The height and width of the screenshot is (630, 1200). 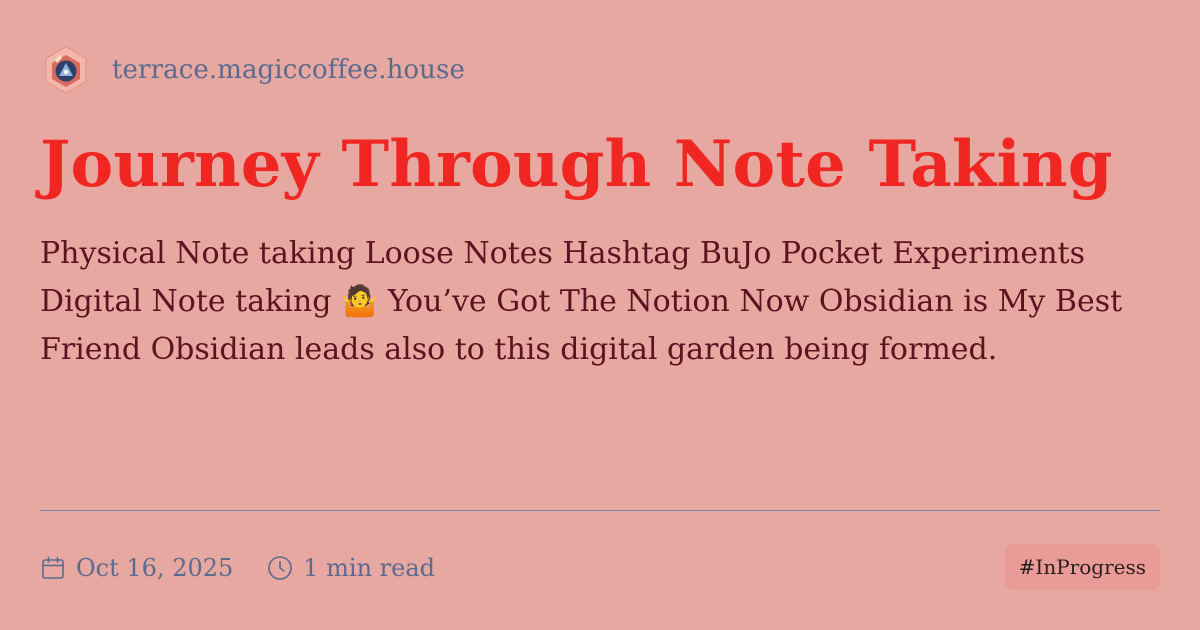 What do you see at coordinates (600, 510) in the screenshot?
I see `divider` at bounding box center [600, 510].